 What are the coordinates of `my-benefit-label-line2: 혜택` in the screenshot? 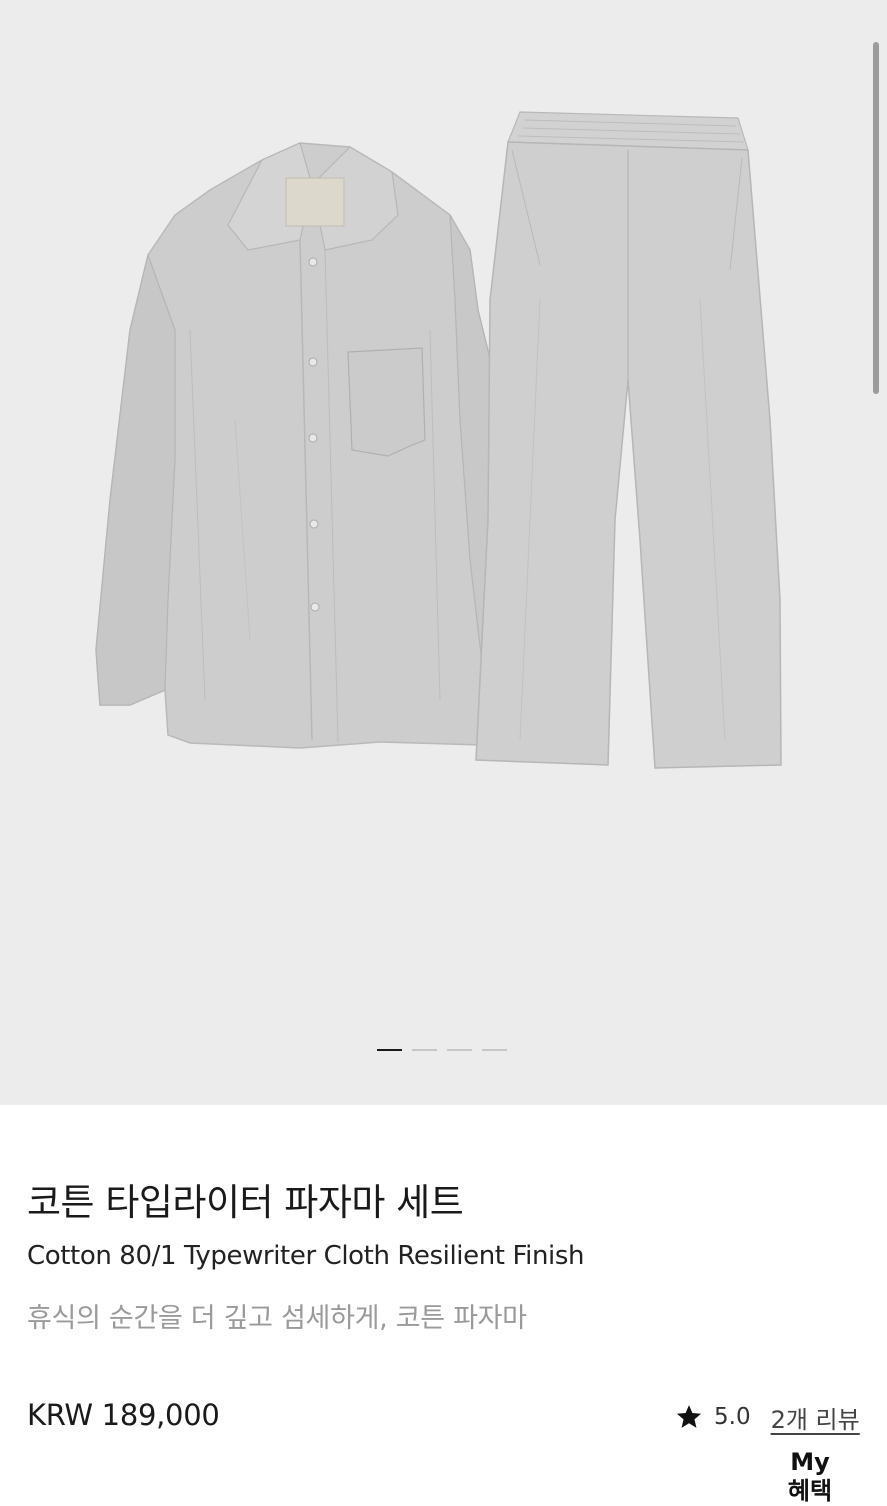 It's located at (810, 1491).